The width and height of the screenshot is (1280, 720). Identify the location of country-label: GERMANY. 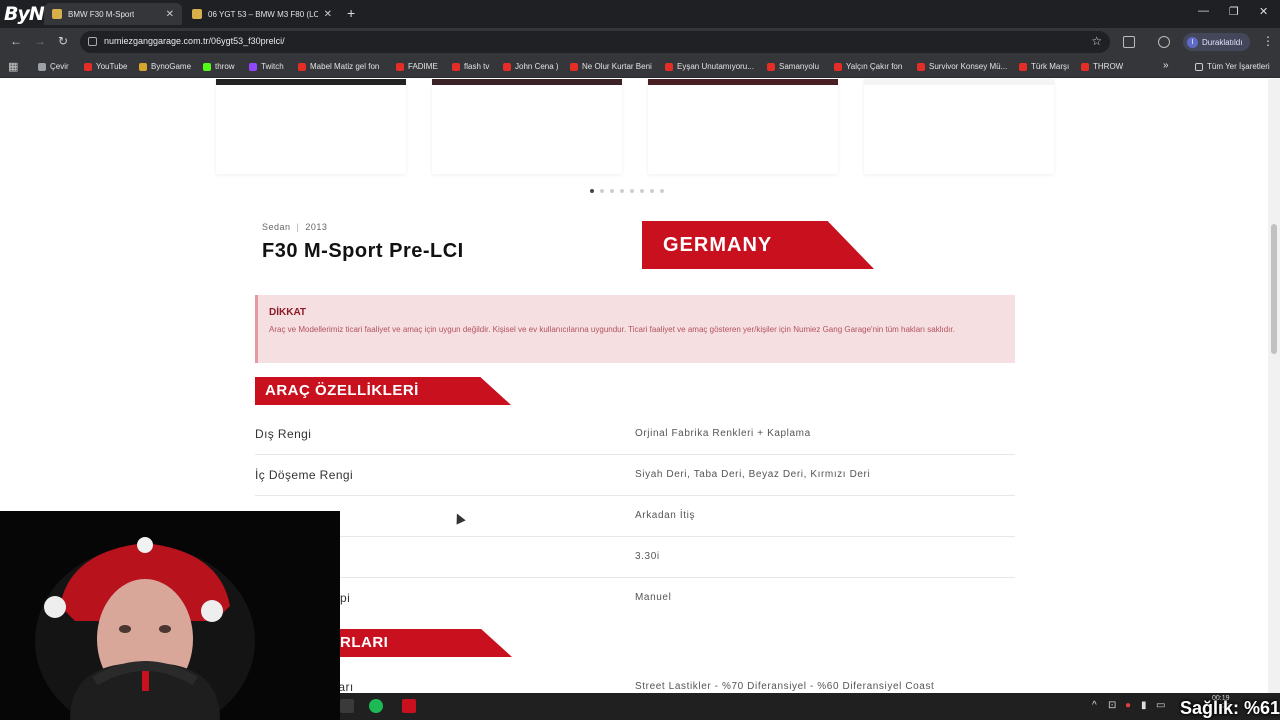
(718, 245).